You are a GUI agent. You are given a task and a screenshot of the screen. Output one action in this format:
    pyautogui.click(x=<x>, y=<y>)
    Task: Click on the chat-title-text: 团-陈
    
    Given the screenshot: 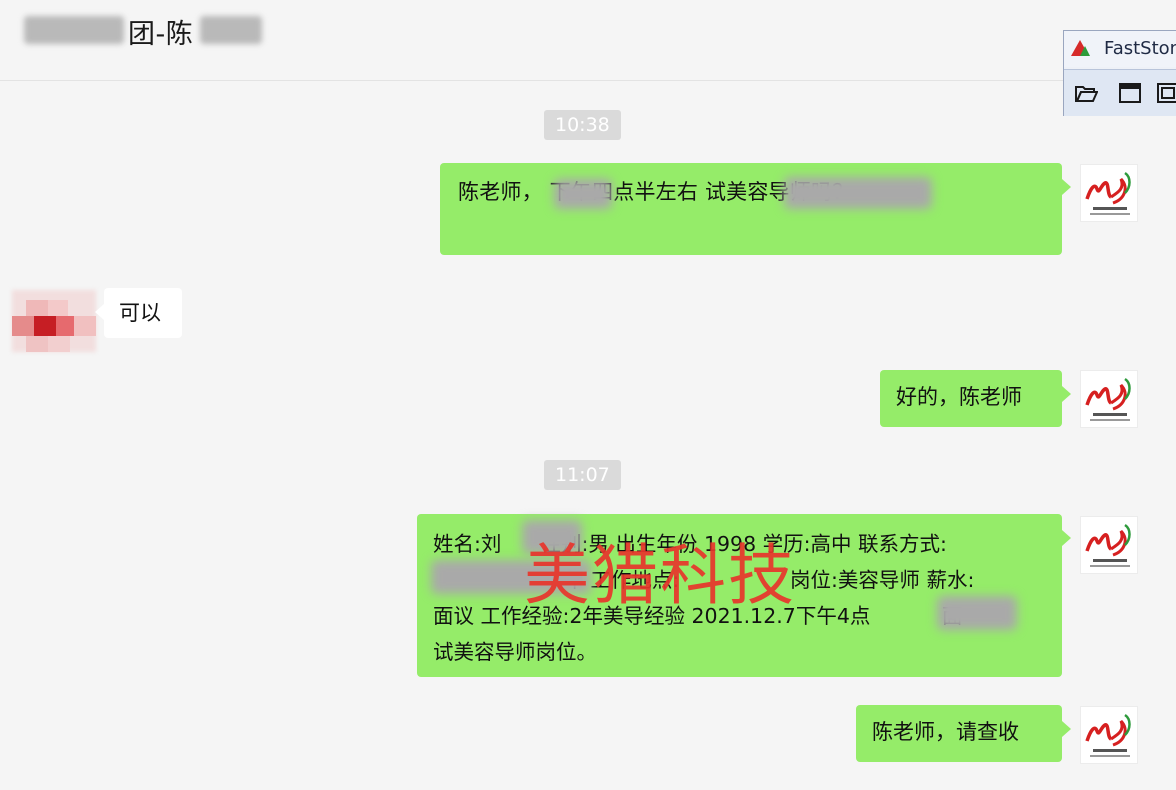 What is the action you would take?
    pyautogui.click(x=161, y=34)
    